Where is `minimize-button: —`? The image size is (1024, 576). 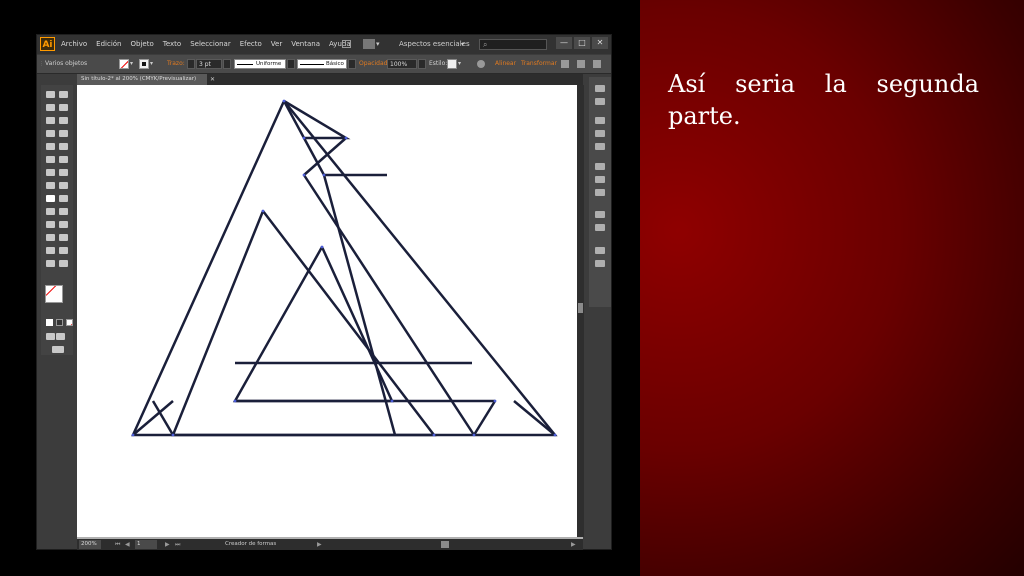 minimize-button: — is located at coordinates (564, 43).